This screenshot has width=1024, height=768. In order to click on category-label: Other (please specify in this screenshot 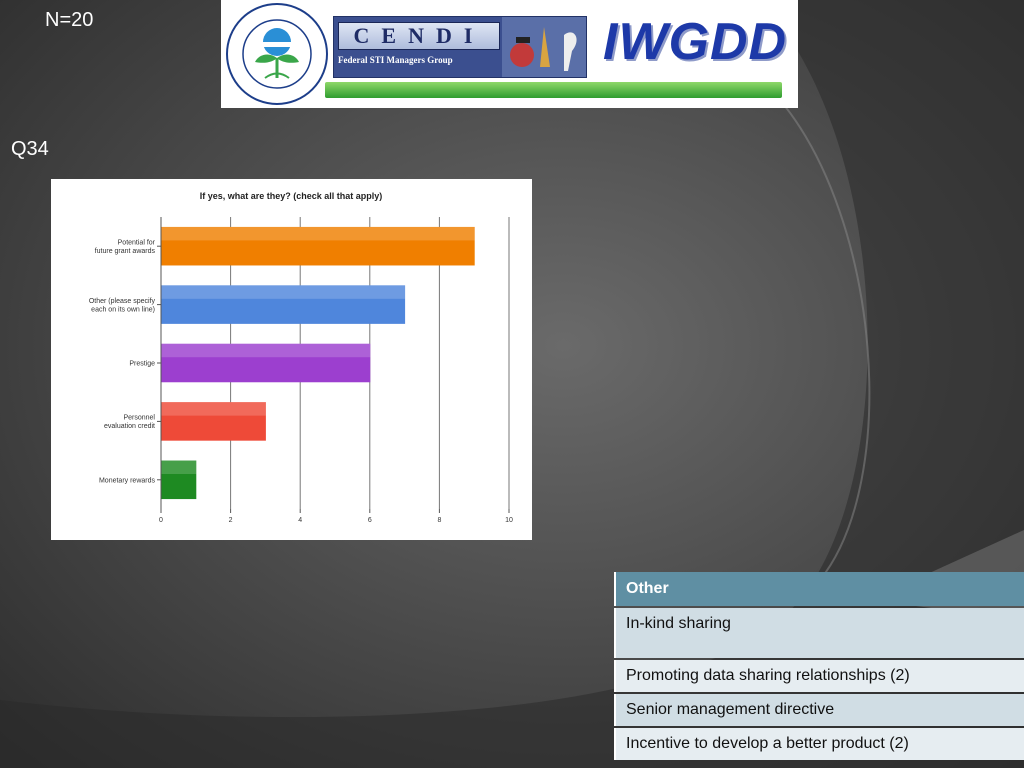, I will do `click(122, 301)`.